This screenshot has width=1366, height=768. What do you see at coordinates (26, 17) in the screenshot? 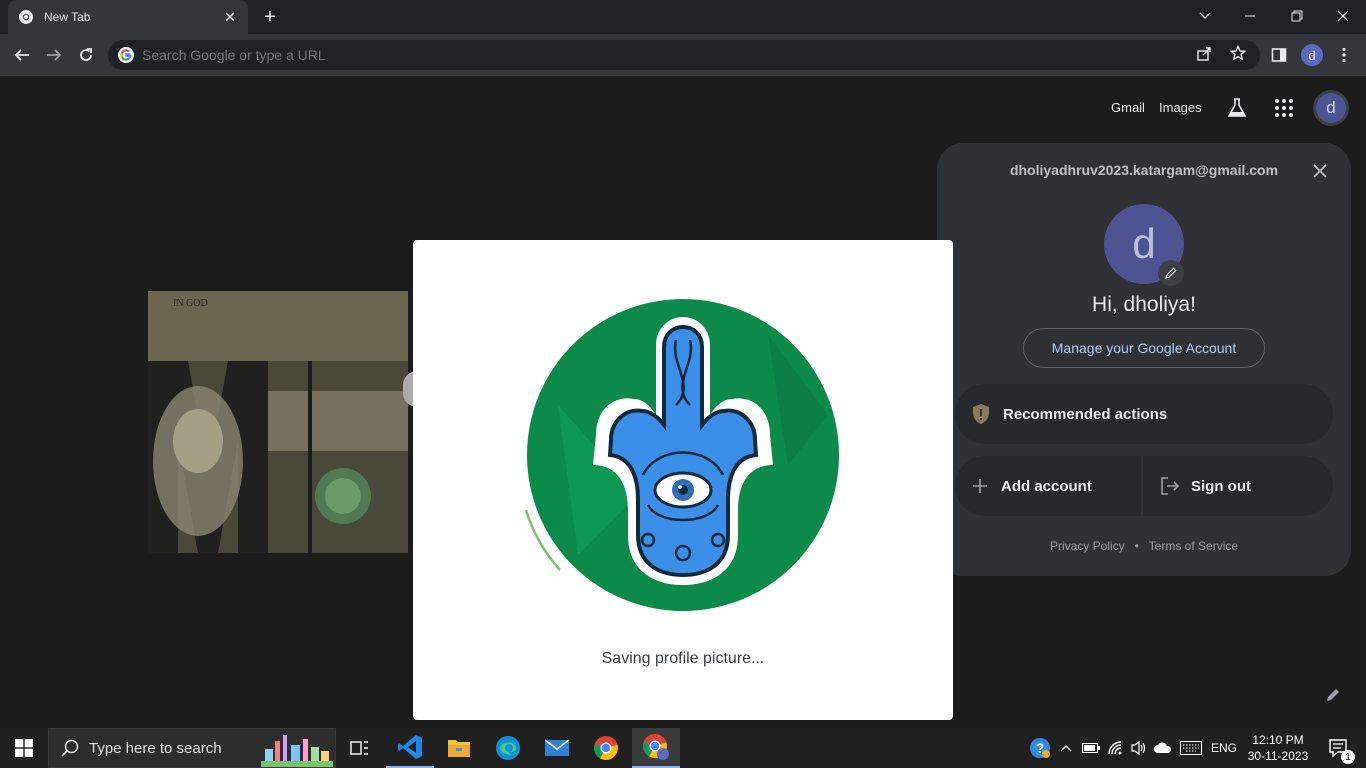
I see `chrome-icon` at bounding box center [26, 17].